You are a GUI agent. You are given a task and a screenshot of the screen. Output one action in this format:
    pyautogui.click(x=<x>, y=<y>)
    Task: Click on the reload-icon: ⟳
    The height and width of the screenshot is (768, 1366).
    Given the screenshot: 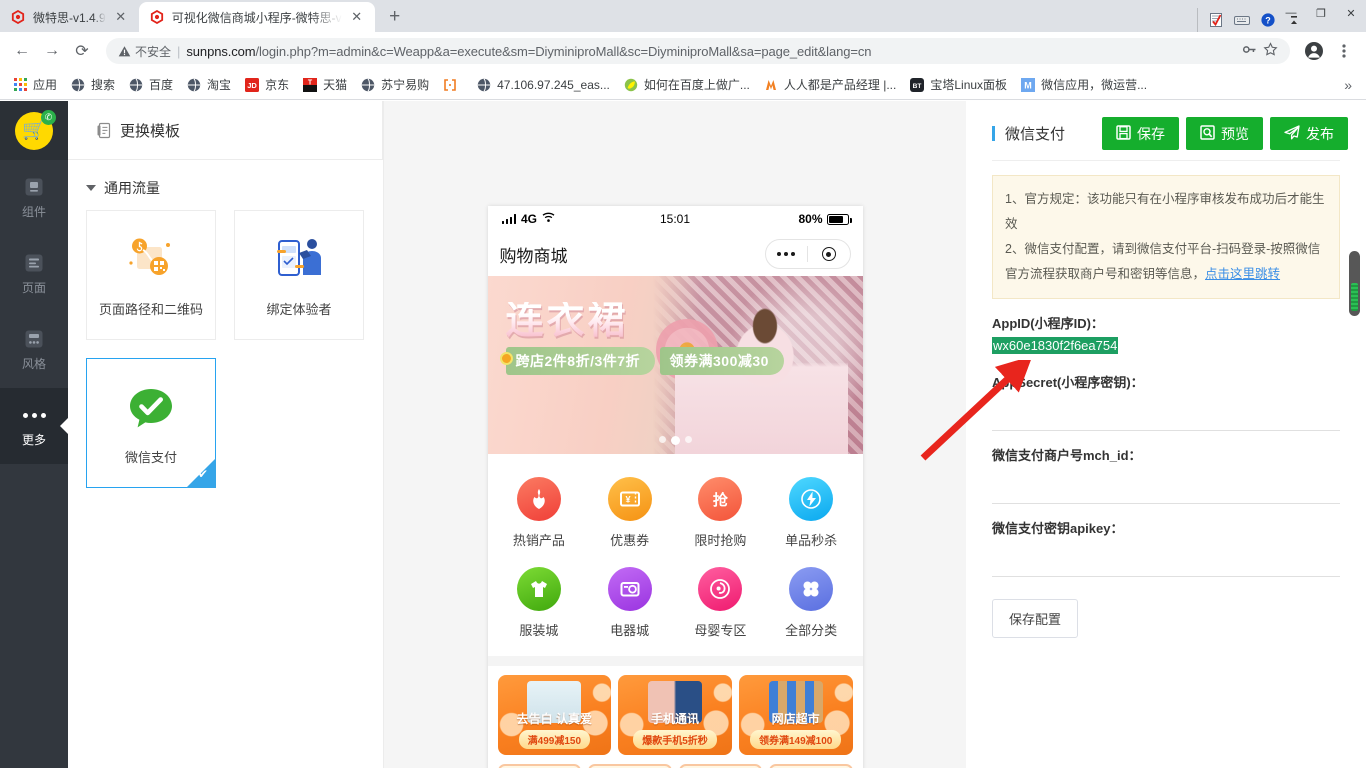 What is the action you would take?
    pyautogui.click(x=82, y=51)
    